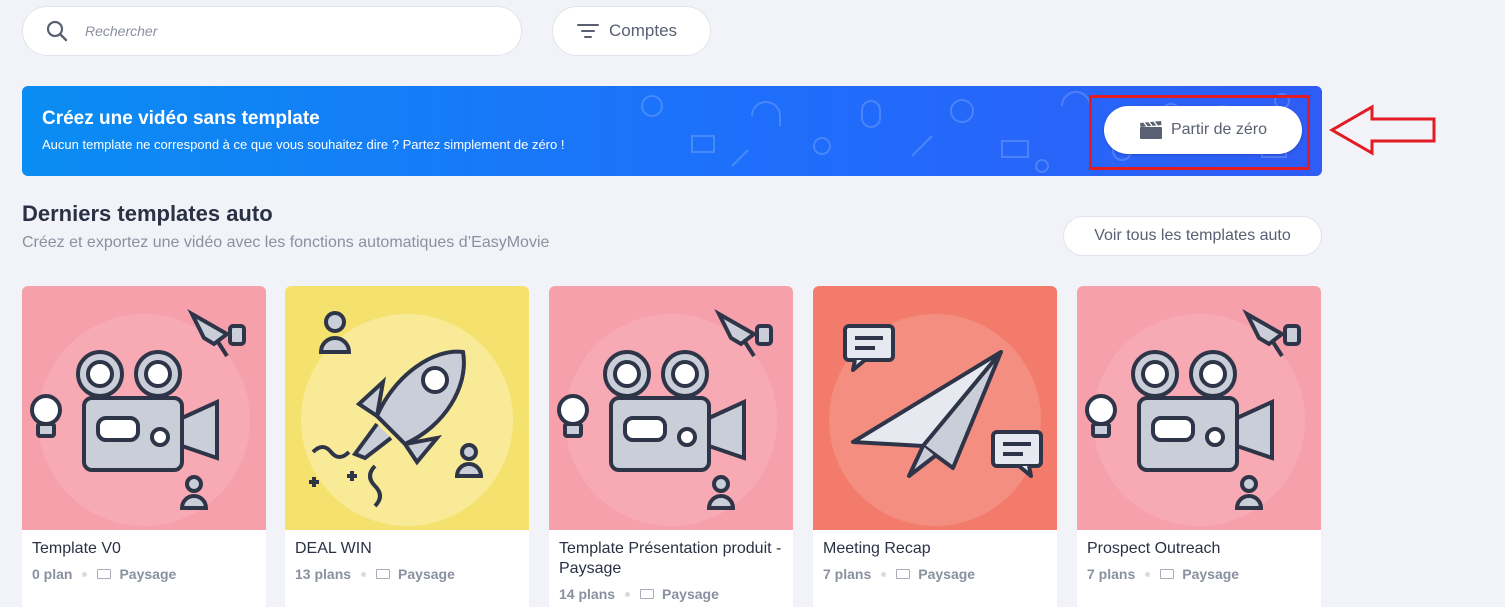 The image size is (1505, 607). Describe the element at coordinates (643, 30) in the screenshot. I see `accounts-filter-label: Comptes` at that location.